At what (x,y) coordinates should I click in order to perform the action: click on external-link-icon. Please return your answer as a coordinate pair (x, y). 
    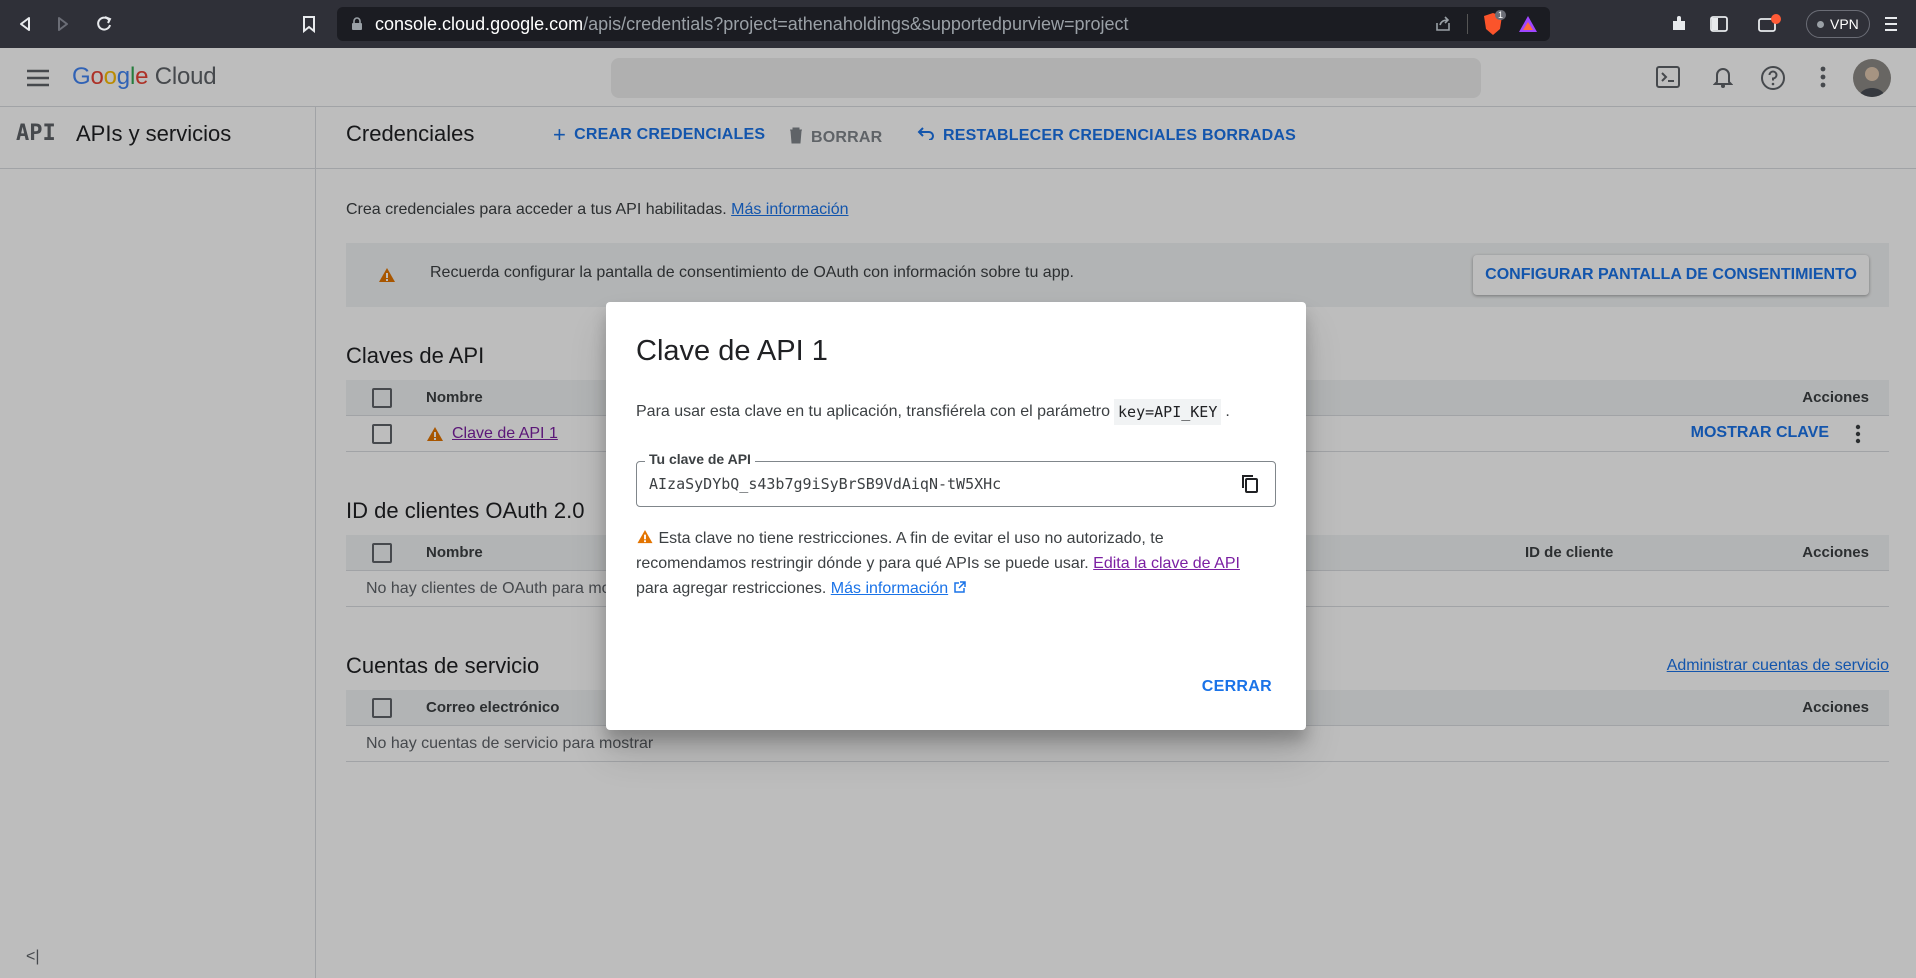
    Looking at the image, I should click on (959, 588).